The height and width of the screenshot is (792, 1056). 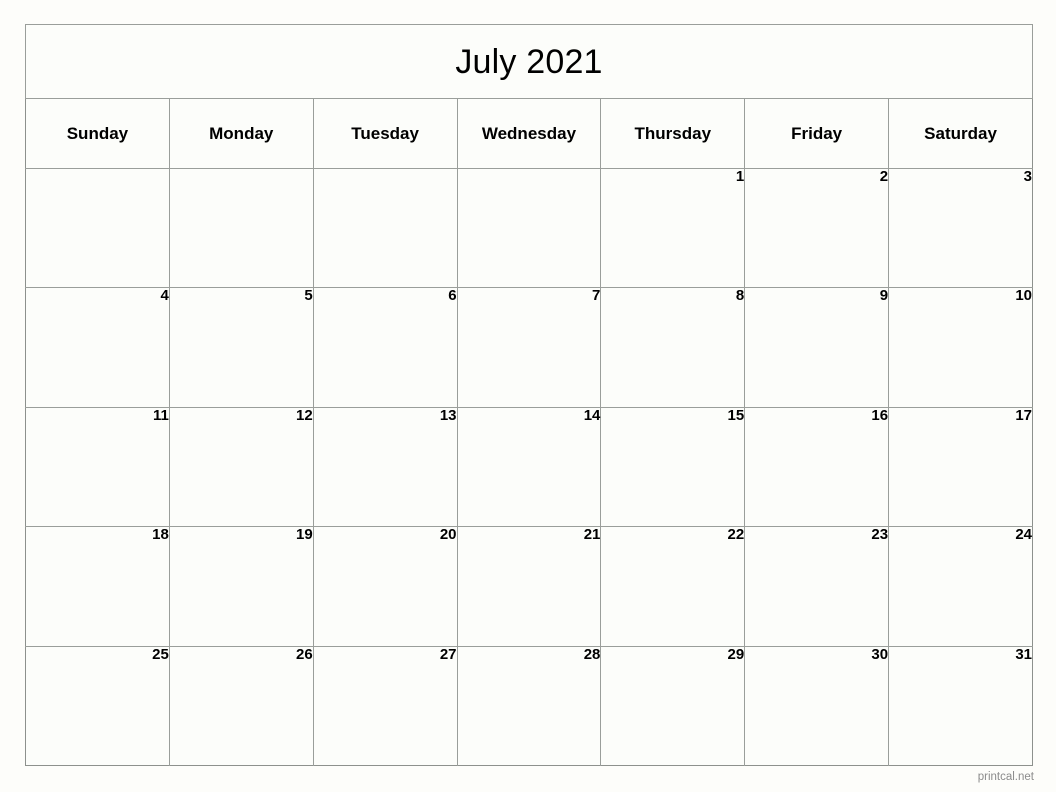 What do you see at coordinates (385, 133) in the screenshot?
I see `weekday-header-tuesday: Tuesday` at bounding box center [385, 133].